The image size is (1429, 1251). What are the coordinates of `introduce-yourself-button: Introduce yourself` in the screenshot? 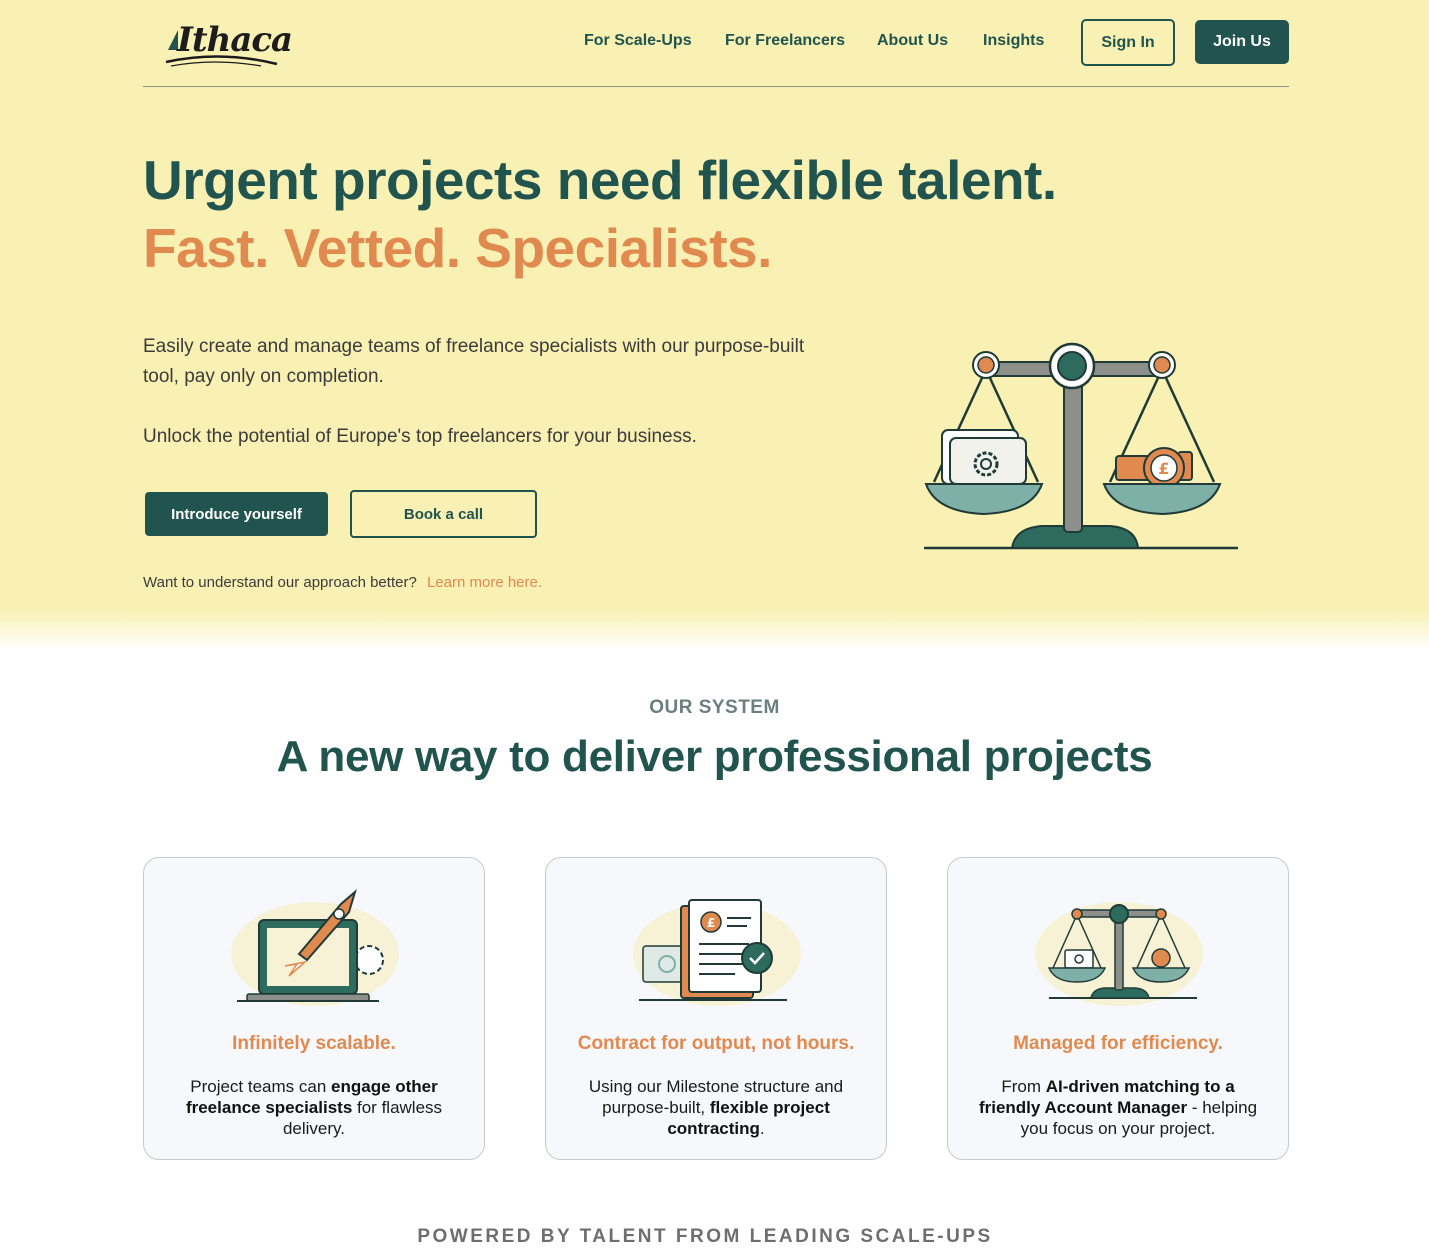 It's located at (236, 514).